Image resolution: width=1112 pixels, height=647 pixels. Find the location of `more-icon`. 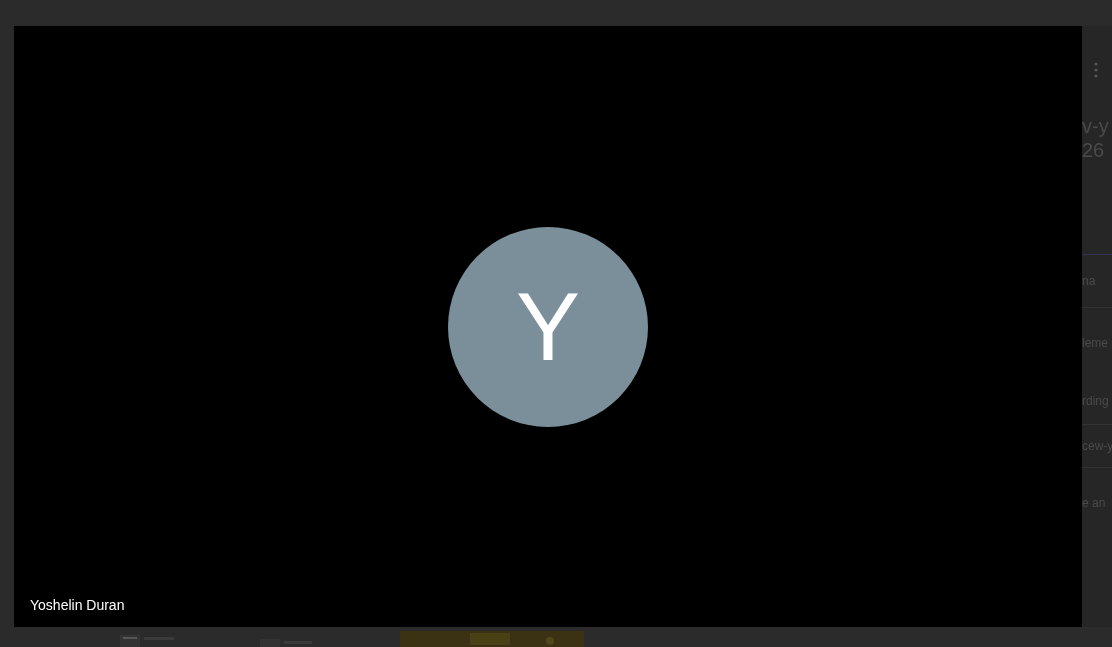

more-icon is located at coordinates (1096, 70).